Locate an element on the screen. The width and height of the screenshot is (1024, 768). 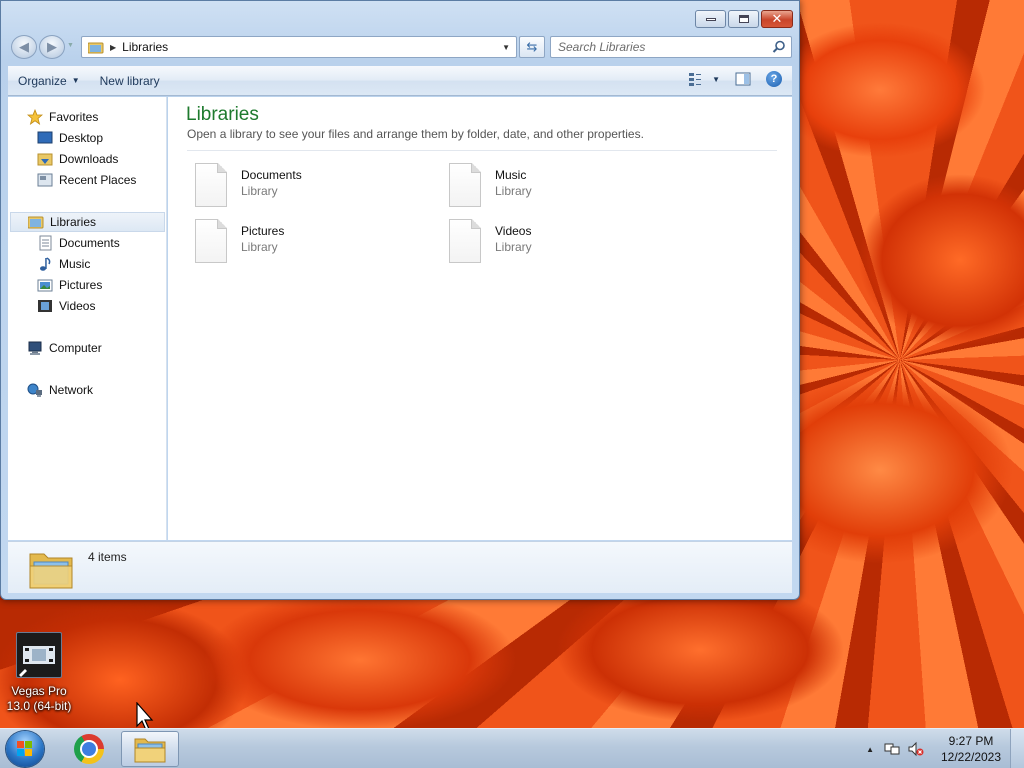
clock-time: 9:27 PM is located at coordinates (971, 741).